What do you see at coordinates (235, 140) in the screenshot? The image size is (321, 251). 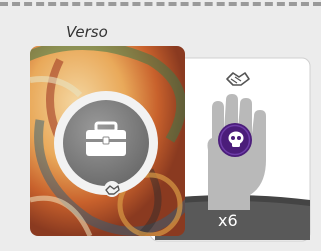 I see `skull-token-icon` at bounding box center [235, 140].